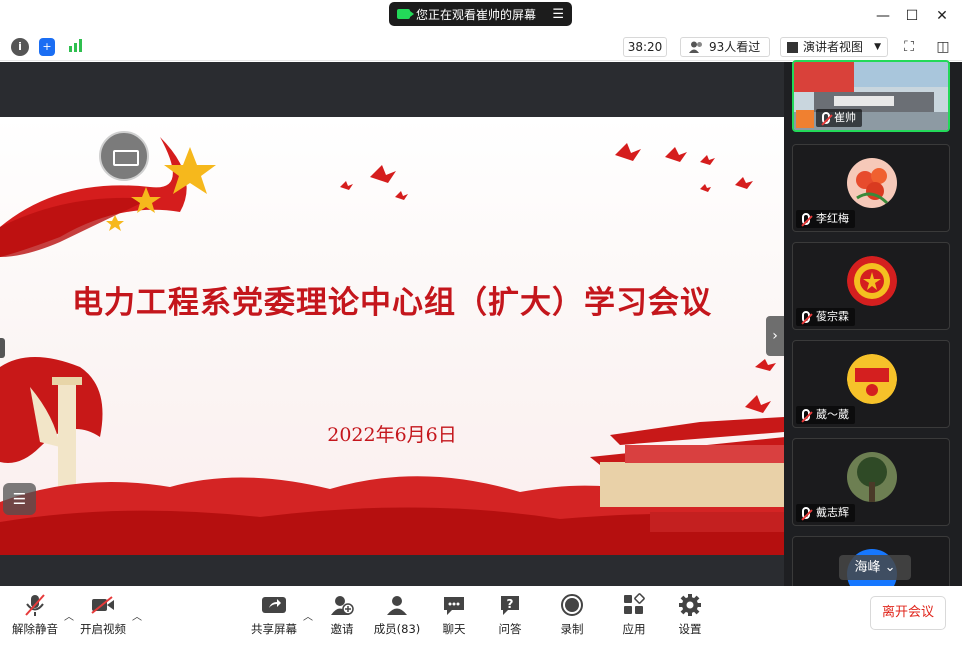 The height and width of the screenshot is (653, 962). Describe the element at coordinates (877, 47) in the screenshot. I see `chevron-down-icon: ▼` at that location.